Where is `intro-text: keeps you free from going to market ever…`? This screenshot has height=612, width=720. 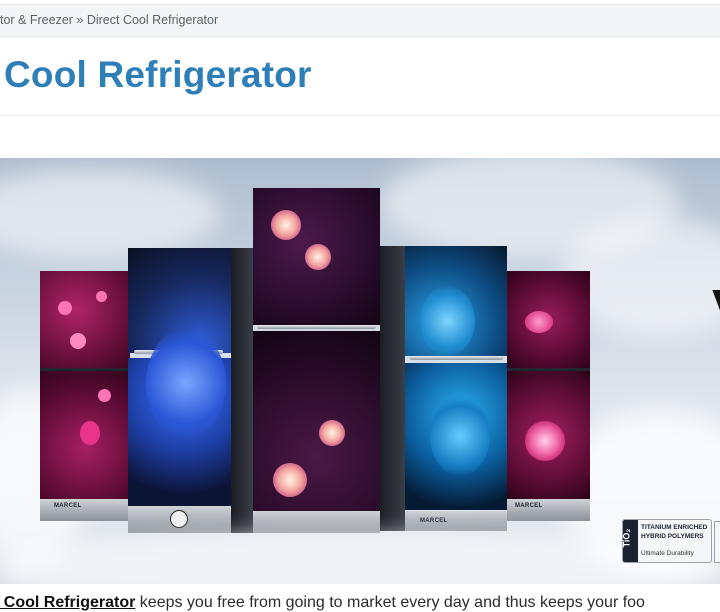
intro-text: keeps you free from going to market ever… is located at coordinates (390, 602).